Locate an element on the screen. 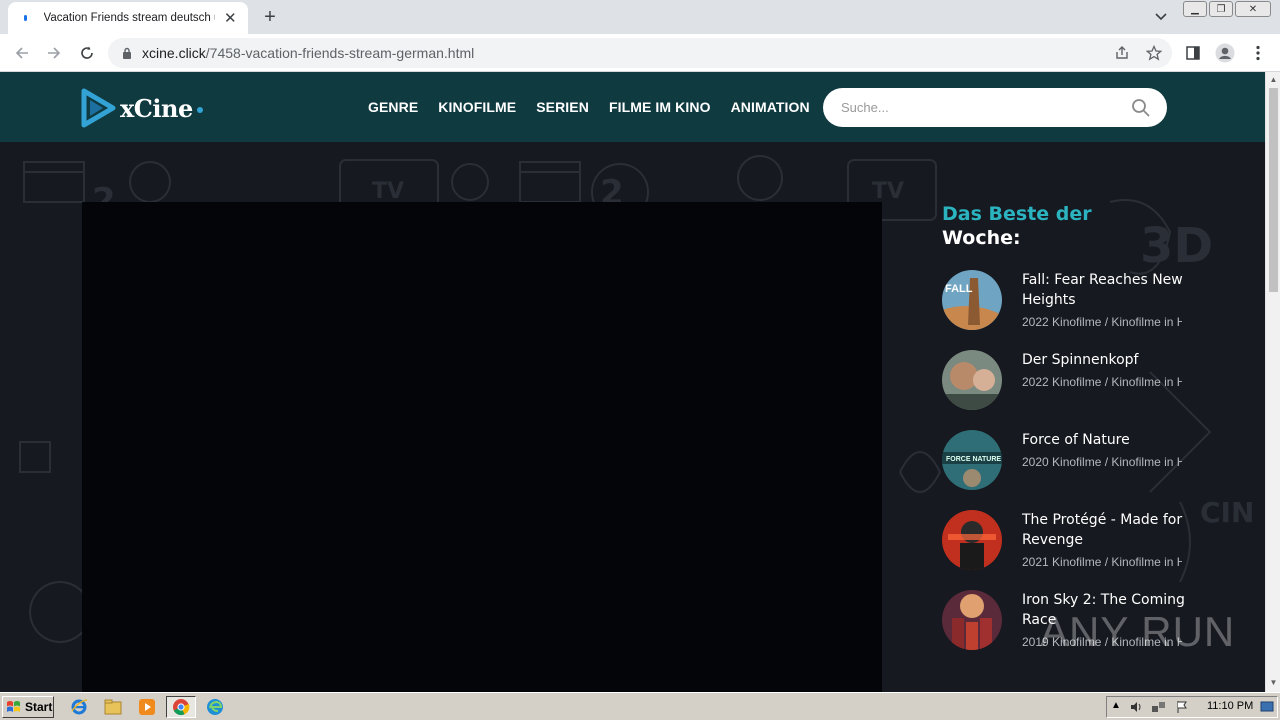 The image size is (1280, 720). film-title: Force of Nature is located at coordinates (1104, 440).